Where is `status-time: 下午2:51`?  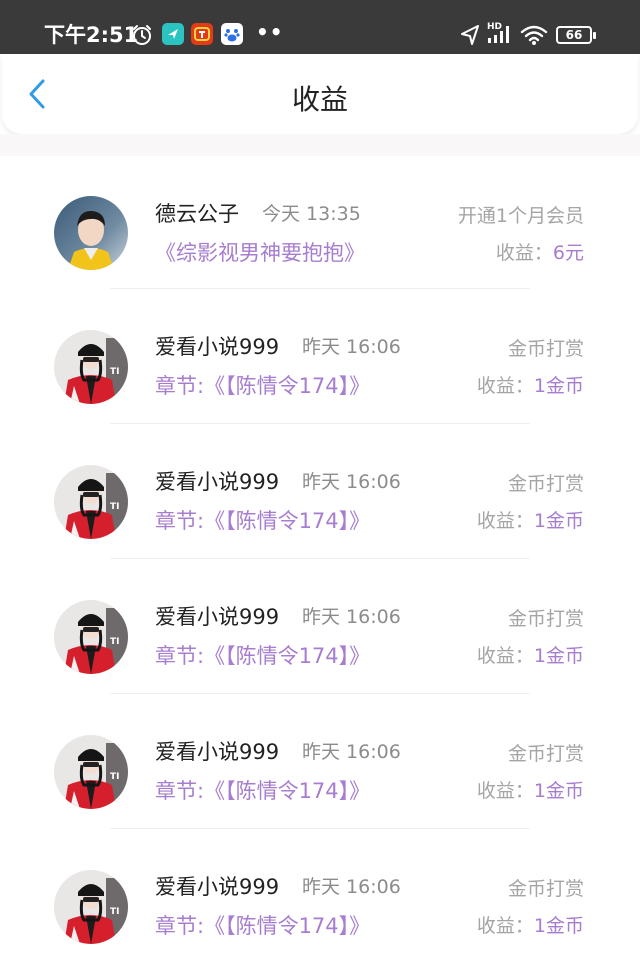
status-time: 下午2:51 is located at coordinates (91, 35).